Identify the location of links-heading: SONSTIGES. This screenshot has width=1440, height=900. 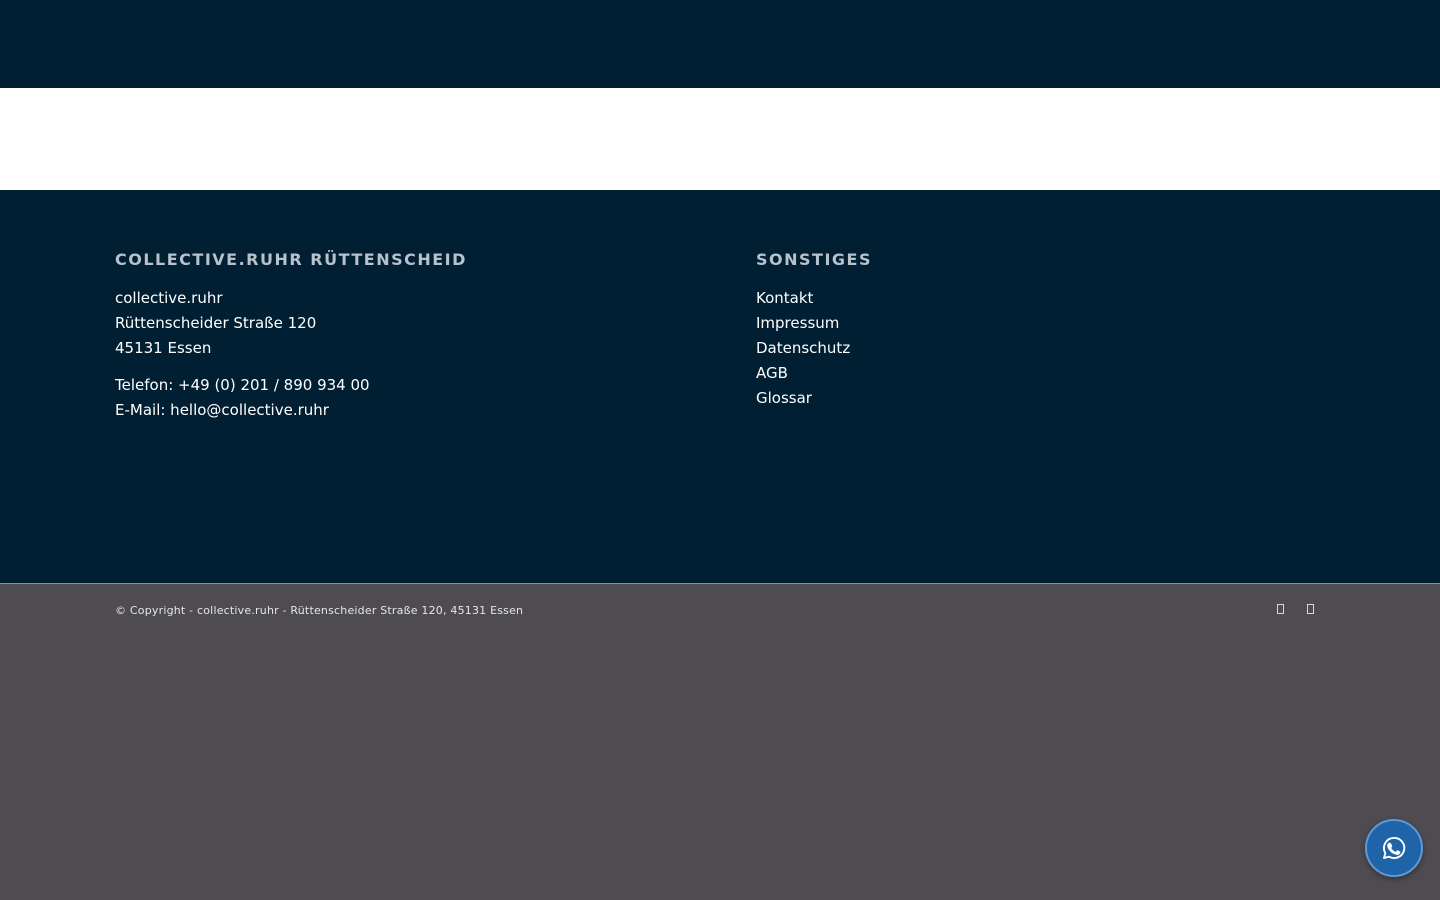
(814, 259).